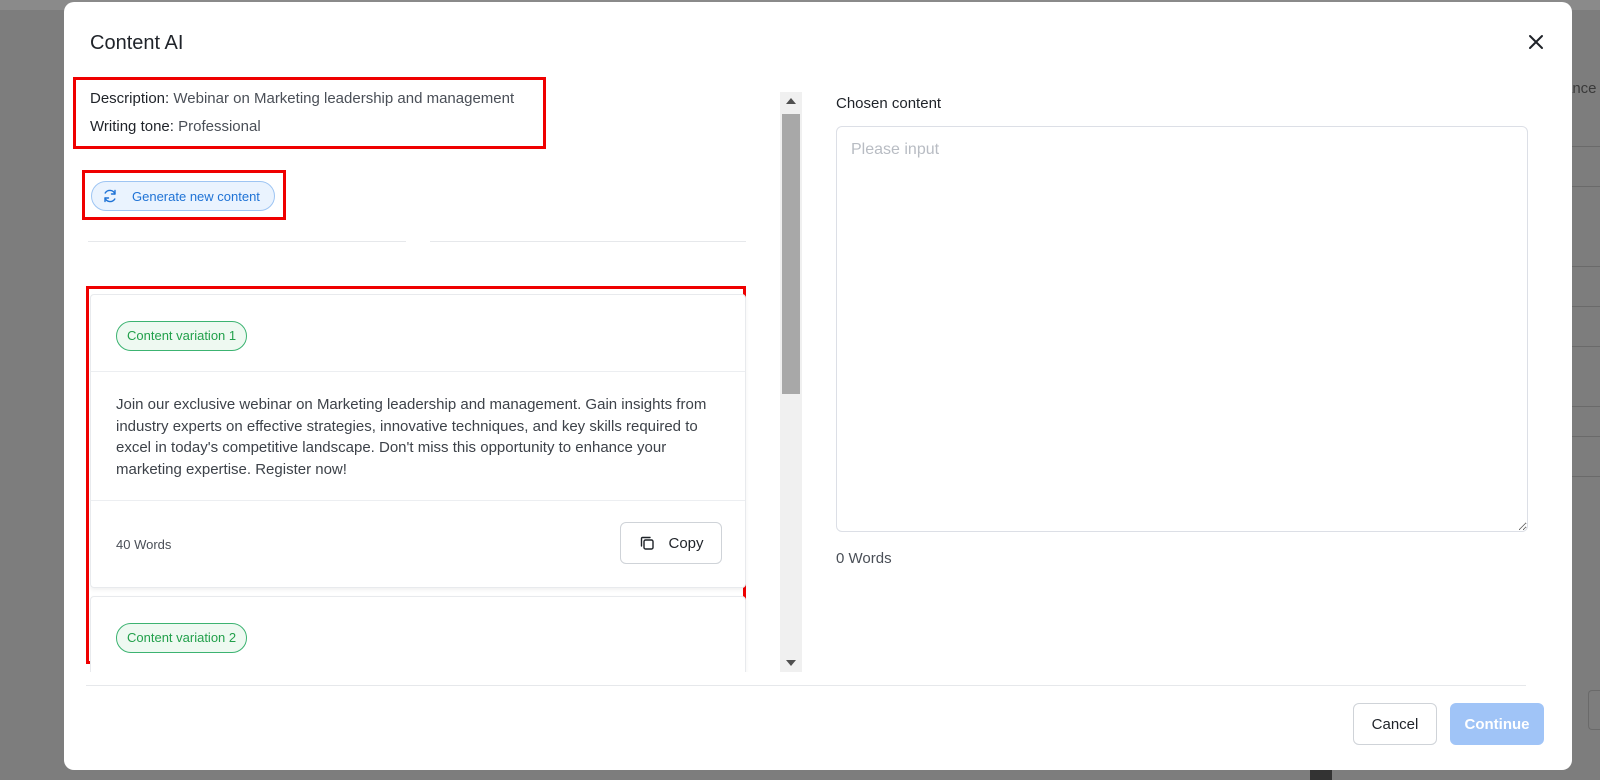 This screenshot has height=780, width=1600. I want to click on modal-title: Content AI, so click(137, 43).